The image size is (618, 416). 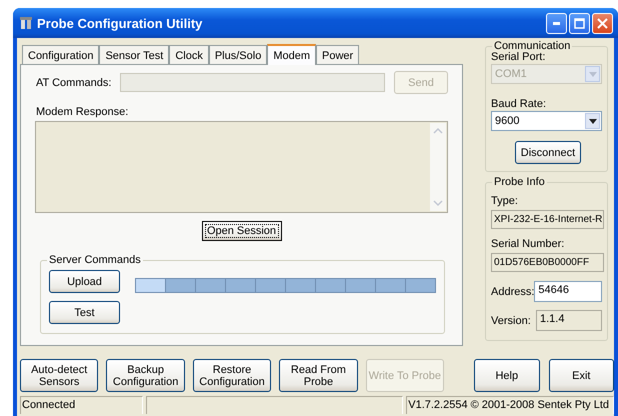 What do you see at coordinates (291, 54) in the screenshot?
I see `tab: Modem` at bounding box center [291, 54].